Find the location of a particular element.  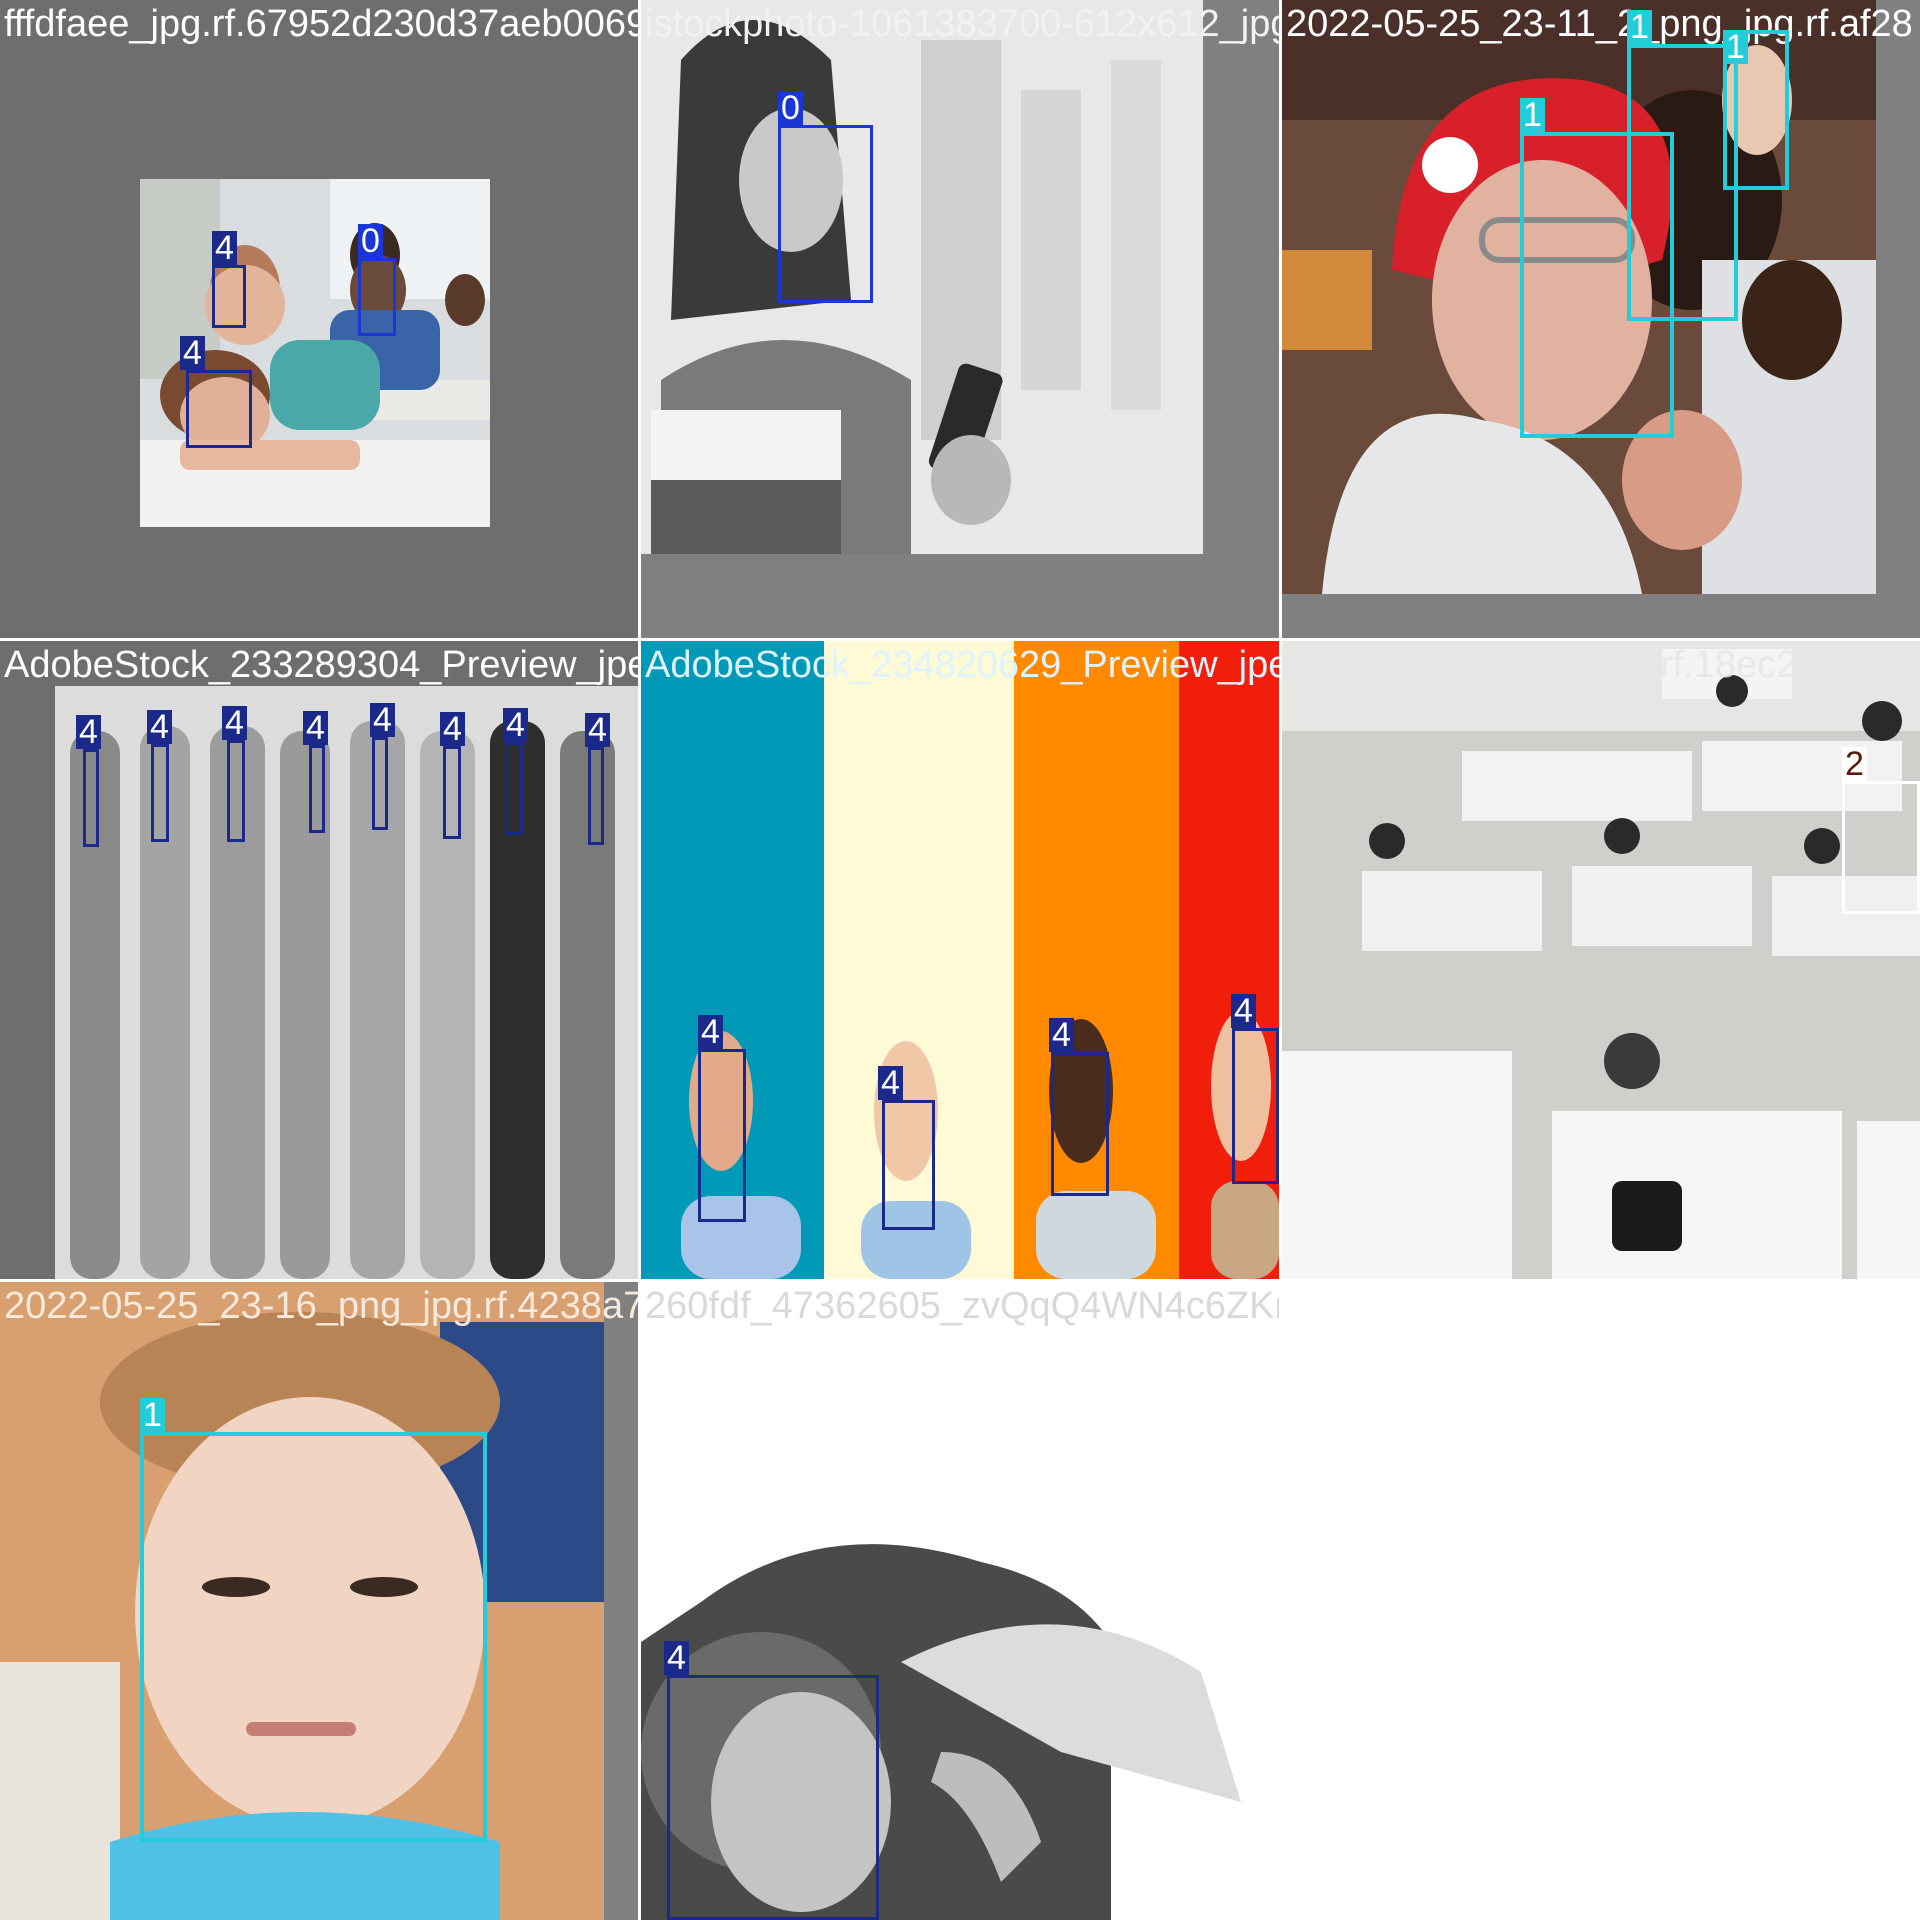

tile-7: 2022-05-25_23-16_png_jpg.rf.4238a7 1 is located at coordinates (319, 1601).